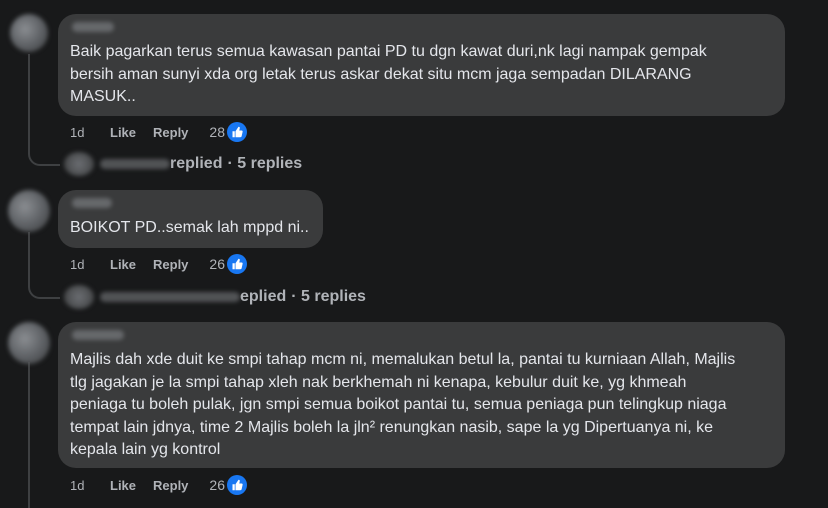 The image size is (828, 508). I want to click on comment-text: BOIKOT PD..semak lah mppd ni.., so click(189, 227).